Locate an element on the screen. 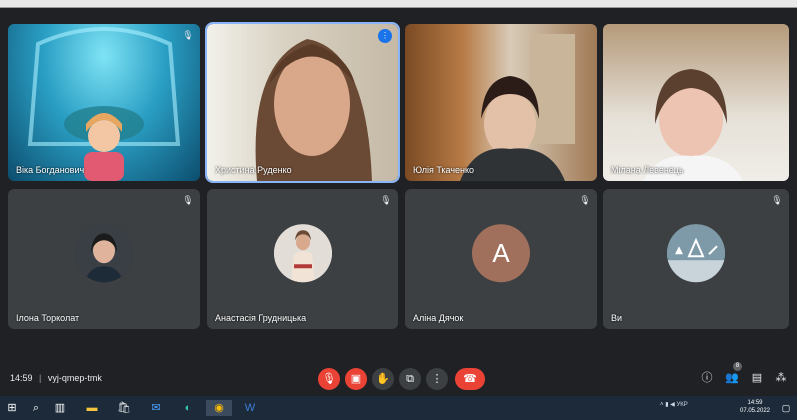  taskbar-clock: 14:59 07.05.2022 is located at coordinates (755, 407).